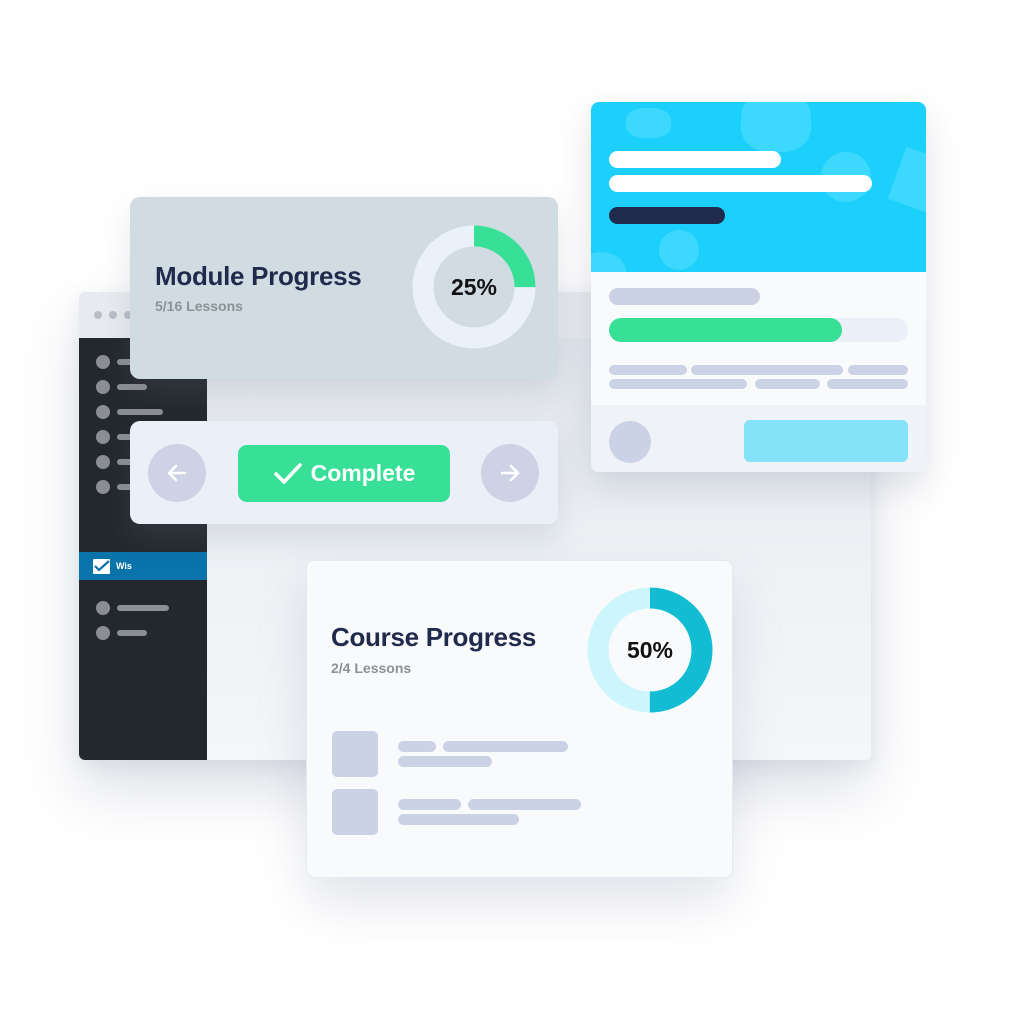 Image resolution: width=1024 pixels, height=1024 pixels. I want to click on course-hero-image, so click(758, 187).